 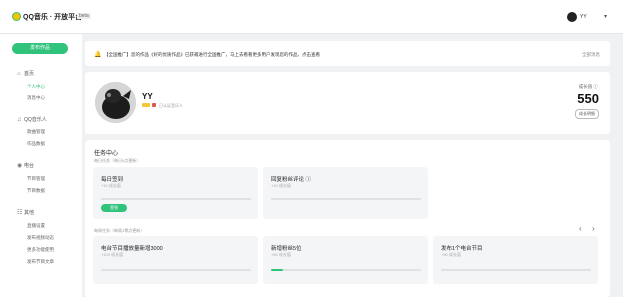 I want to click on radio-icon: ◉, so click(x=20, y=166).